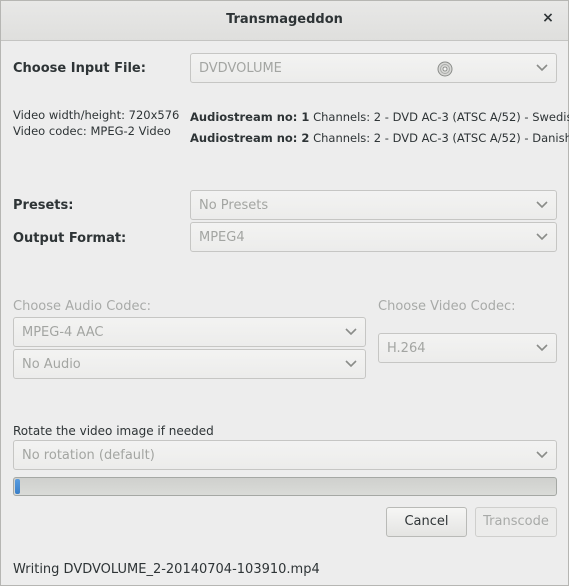  Describe the element at coordinates (373, 68) in the screenshot. I see `input-file-combo: DVDVOLUME` at that location.